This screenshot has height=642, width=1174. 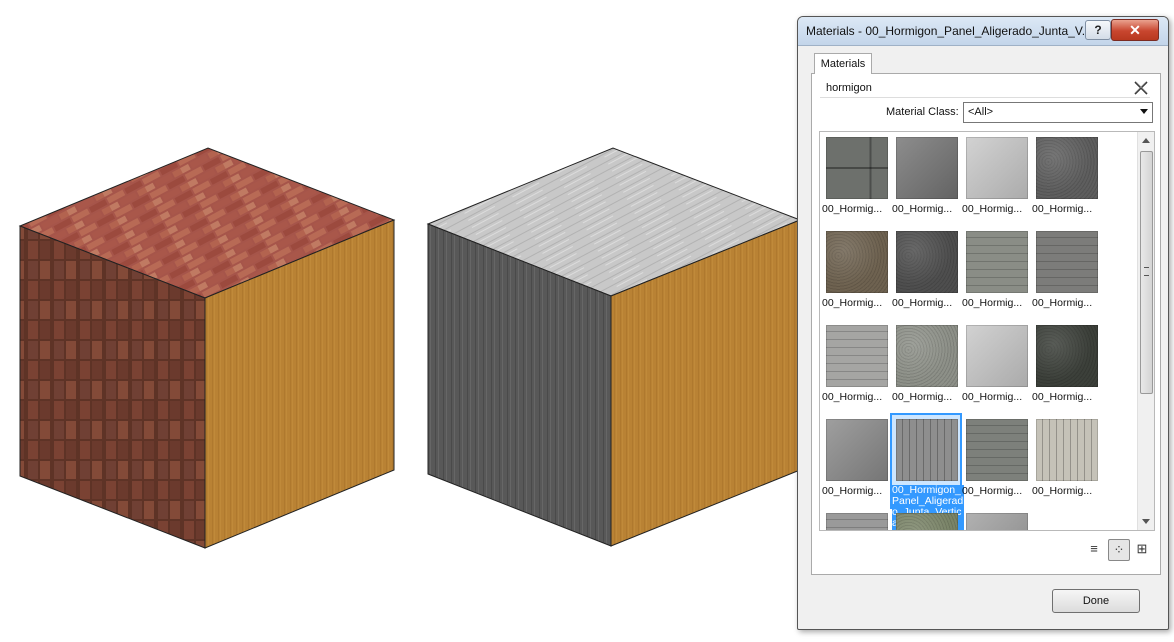 I want to click on close-button: ✕, so click(x=1135, y=30).